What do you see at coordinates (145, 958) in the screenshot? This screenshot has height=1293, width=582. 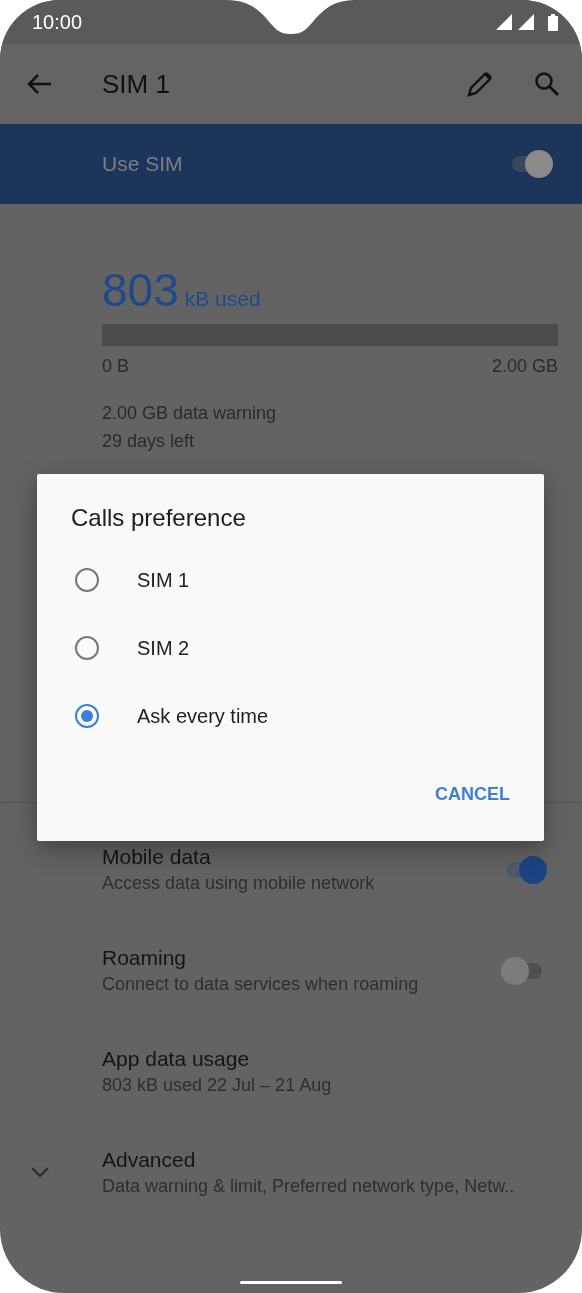 I see `setting-title: Roaming` at bounding box center [145, 958].